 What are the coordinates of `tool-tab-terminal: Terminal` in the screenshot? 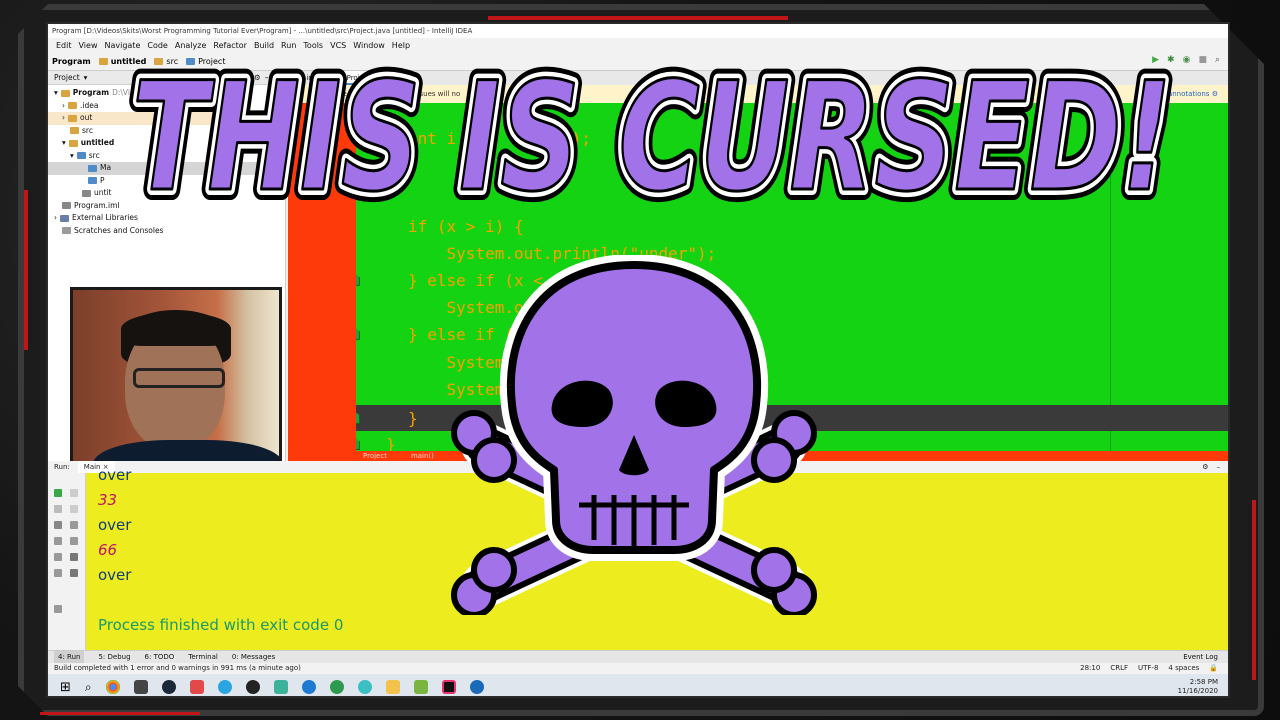 It's located at (203, 657).